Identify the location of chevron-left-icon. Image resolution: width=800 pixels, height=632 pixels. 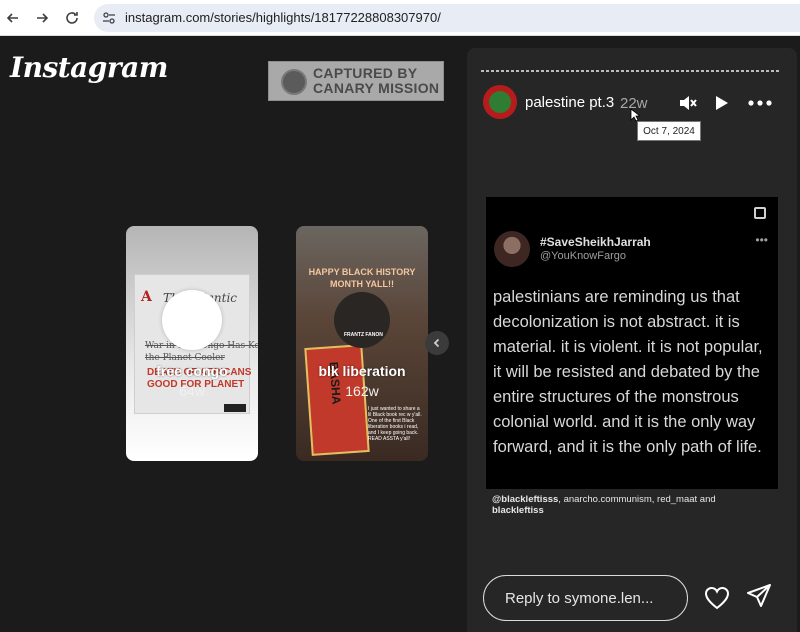
(436, 343).